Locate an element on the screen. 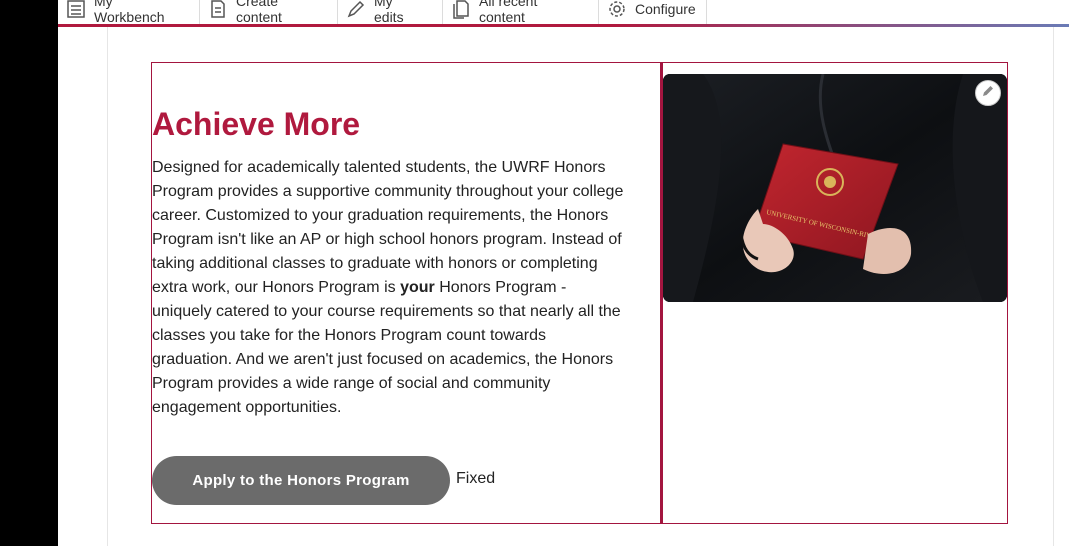 Image resolution: width=1069 pixels, height=546 pixels. toolbar-item-label: My Workbench is located at coordinates (129, 12).